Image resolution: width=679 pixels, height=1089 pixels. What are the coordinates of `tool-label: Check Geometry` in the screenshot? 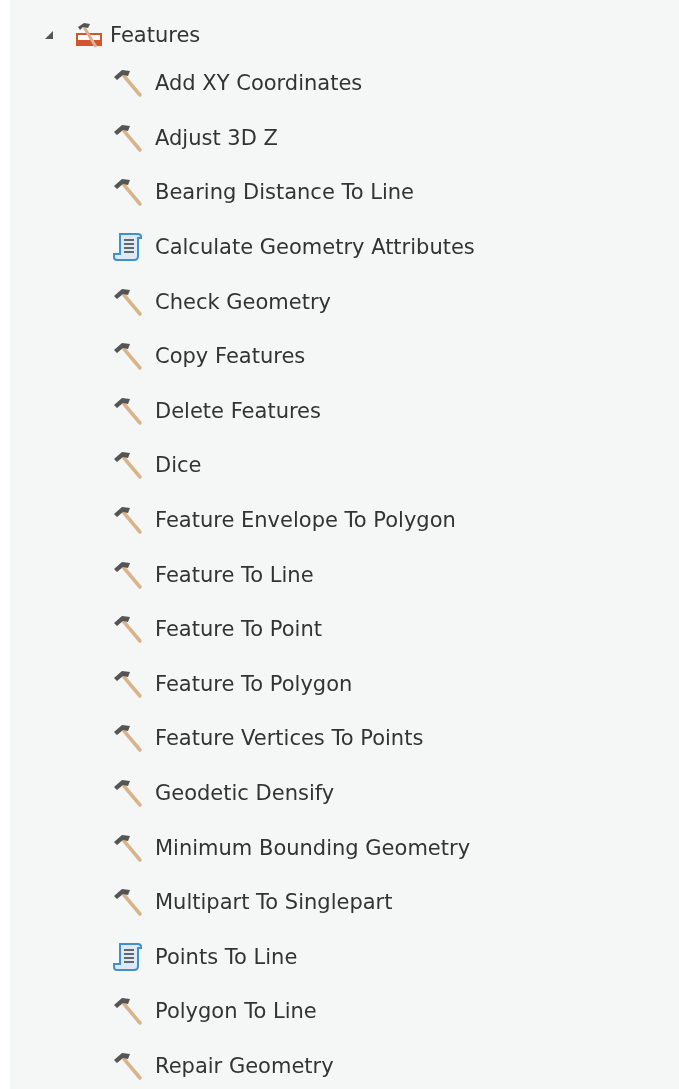 It's located at (243, 301).